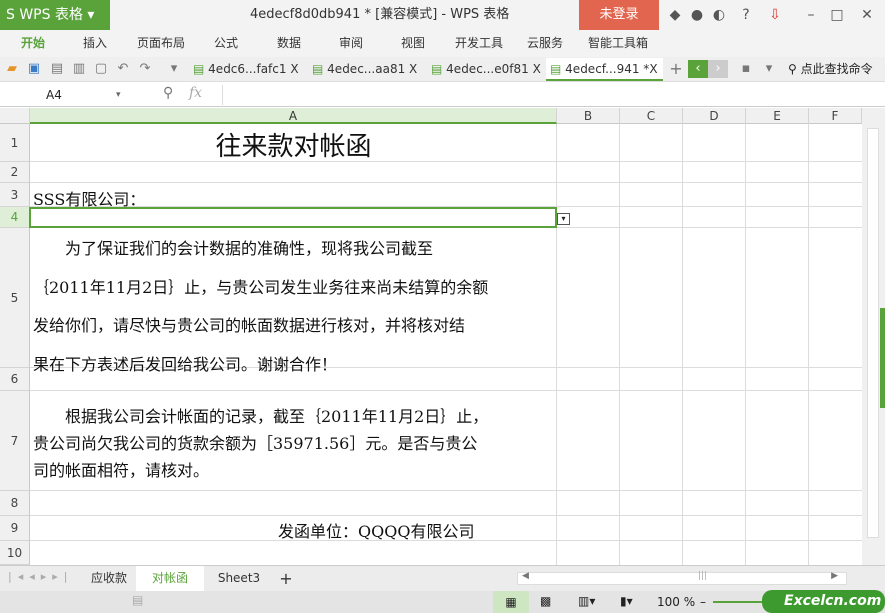 Image resolution: width=885 pixels, height=613 pixels. Describe the element at coordinates (174, 69) in the screenshot. I see `more-dropdown-icon: ▾` at that location.